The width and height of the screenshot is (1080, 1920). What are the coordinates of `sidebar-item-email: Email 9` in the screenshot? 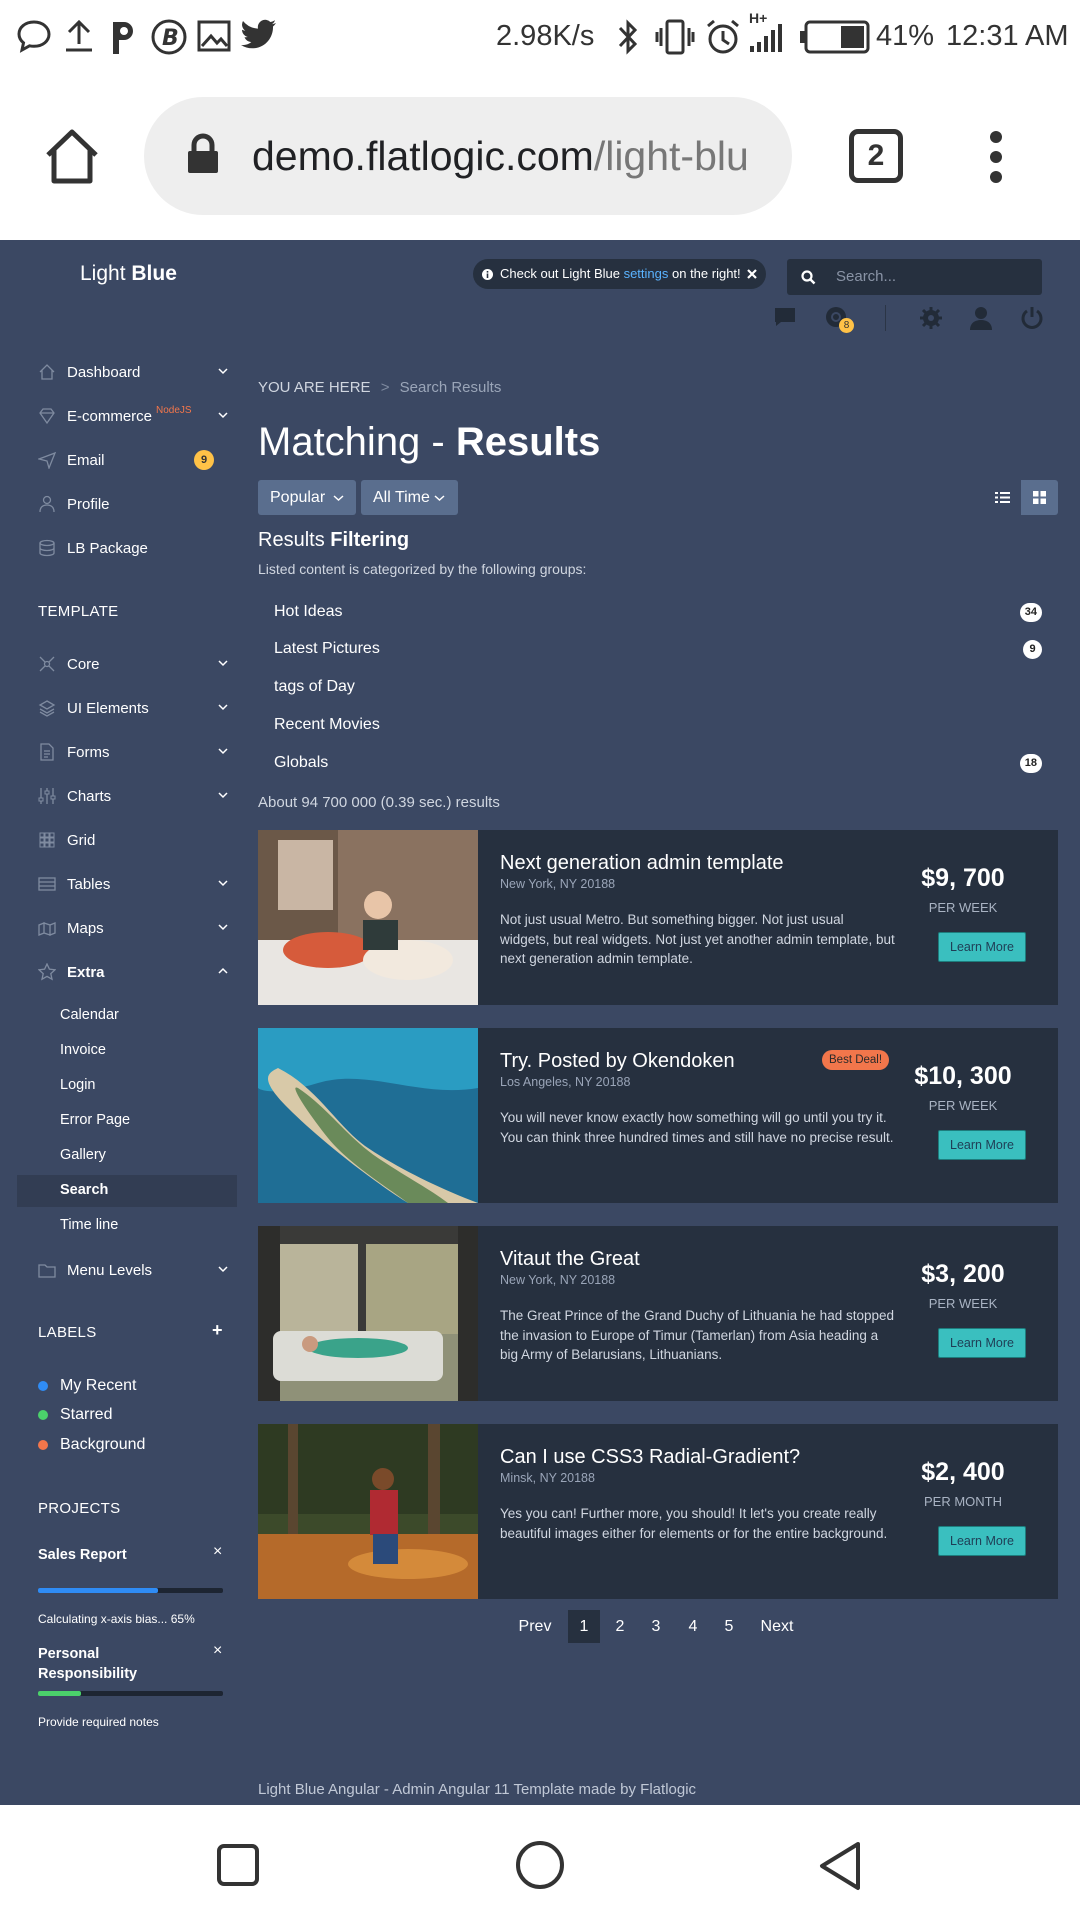 It's located at (133, 460).